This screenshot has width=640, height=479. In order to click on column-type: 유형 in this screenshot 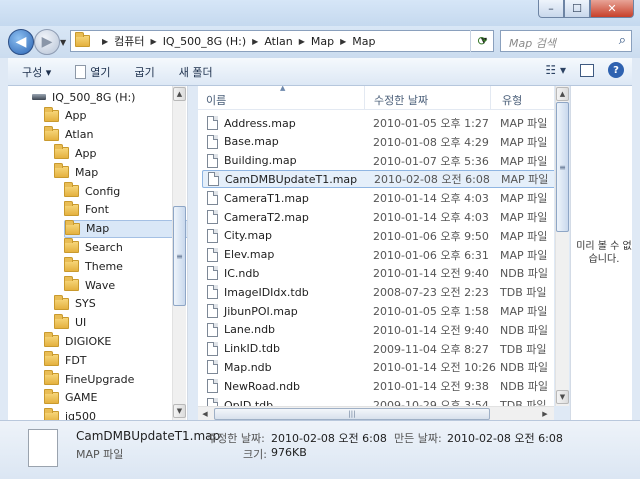, I will do `click(512, 100)`.